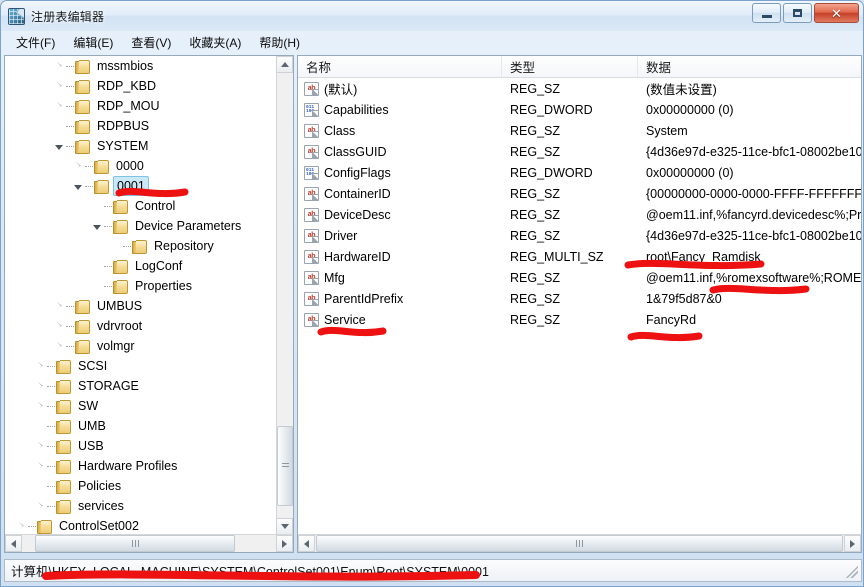  I want to click on value-type: REG_SZ, so click(535, 214).